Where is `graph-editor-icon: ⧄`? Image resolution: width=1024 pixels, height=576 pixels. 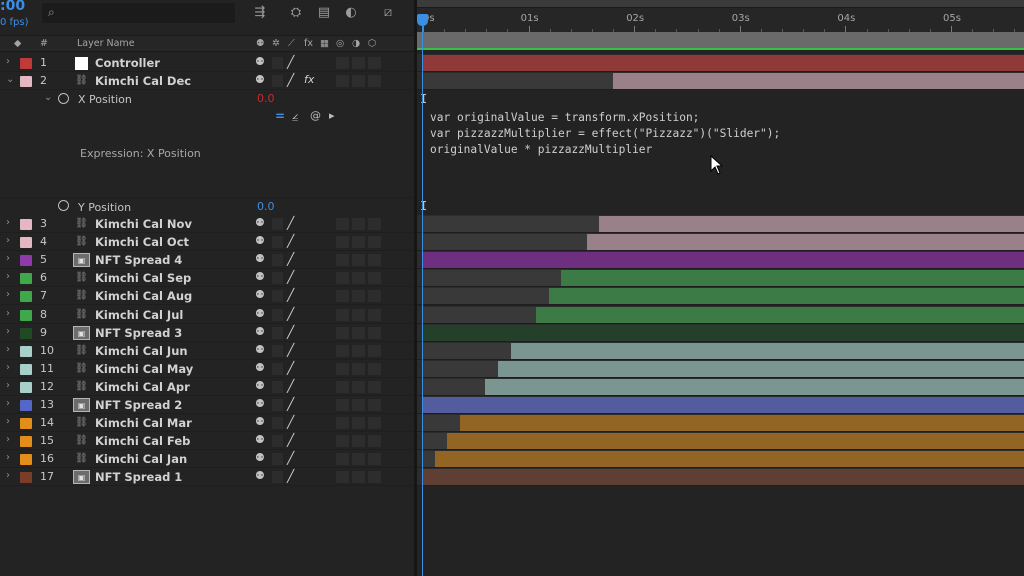 graph-editor-icon: ⧄ is located at coordinates (388, 13).